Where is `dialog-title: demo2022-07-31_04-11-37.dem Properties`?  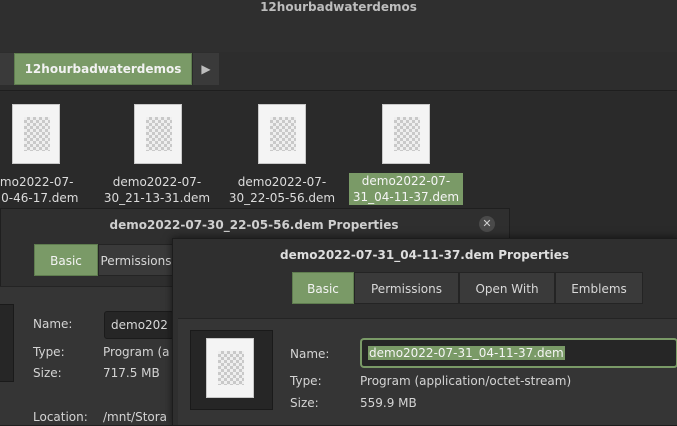
dialog-title: demo2022-07-31_04-11-37.dem Properties is located at coordinates (424, 255).